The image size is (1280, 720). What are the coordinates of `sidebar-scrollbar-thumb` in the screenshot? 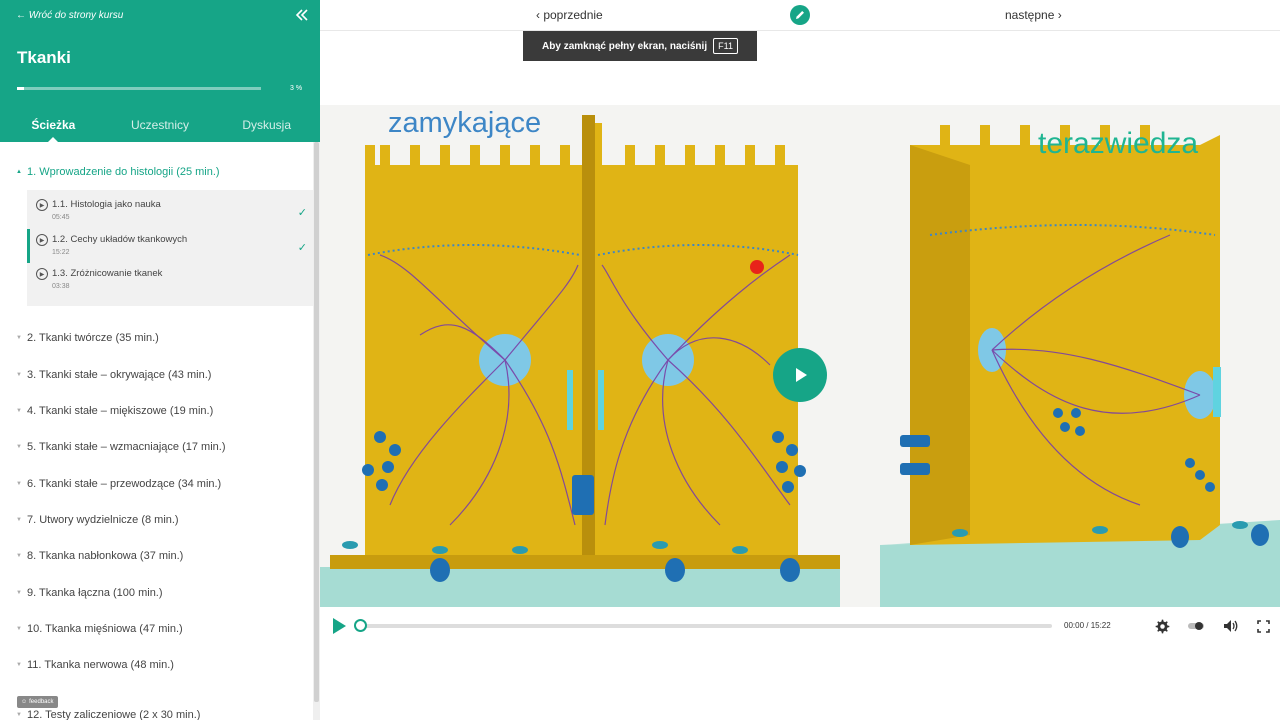 It's located at (316, 422).